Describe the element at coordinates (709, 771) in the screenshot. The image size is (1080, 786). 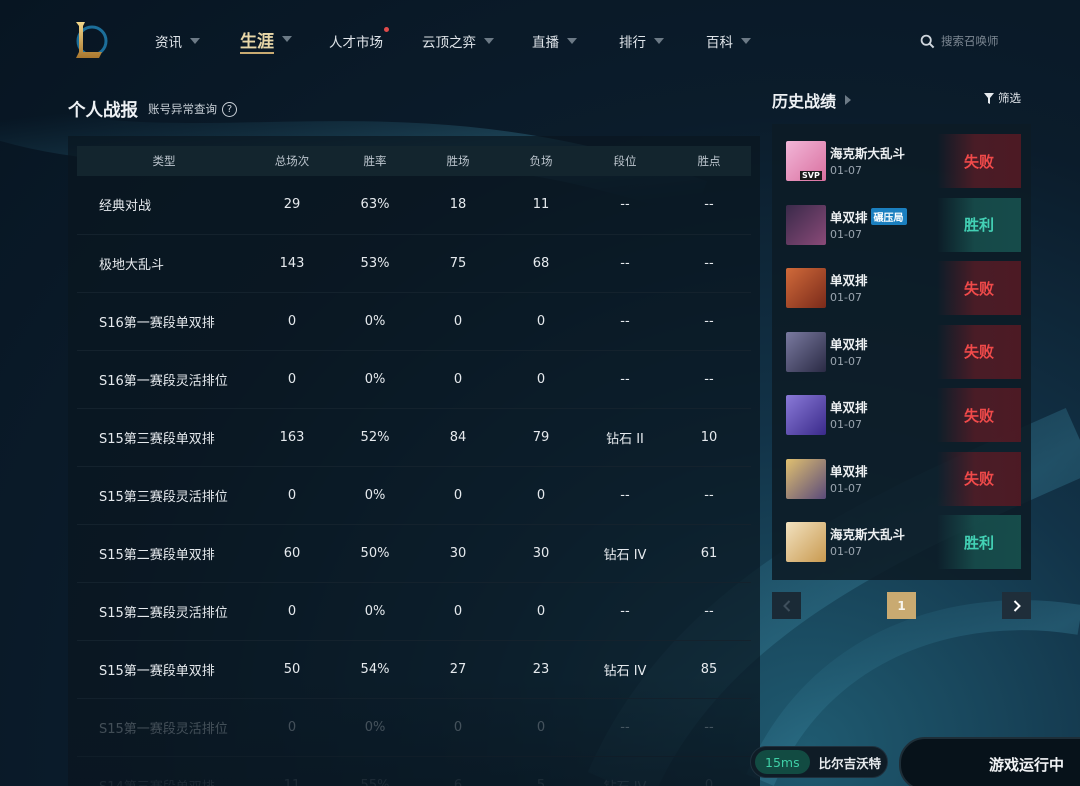
I see `cell-lp: 0` at that location.